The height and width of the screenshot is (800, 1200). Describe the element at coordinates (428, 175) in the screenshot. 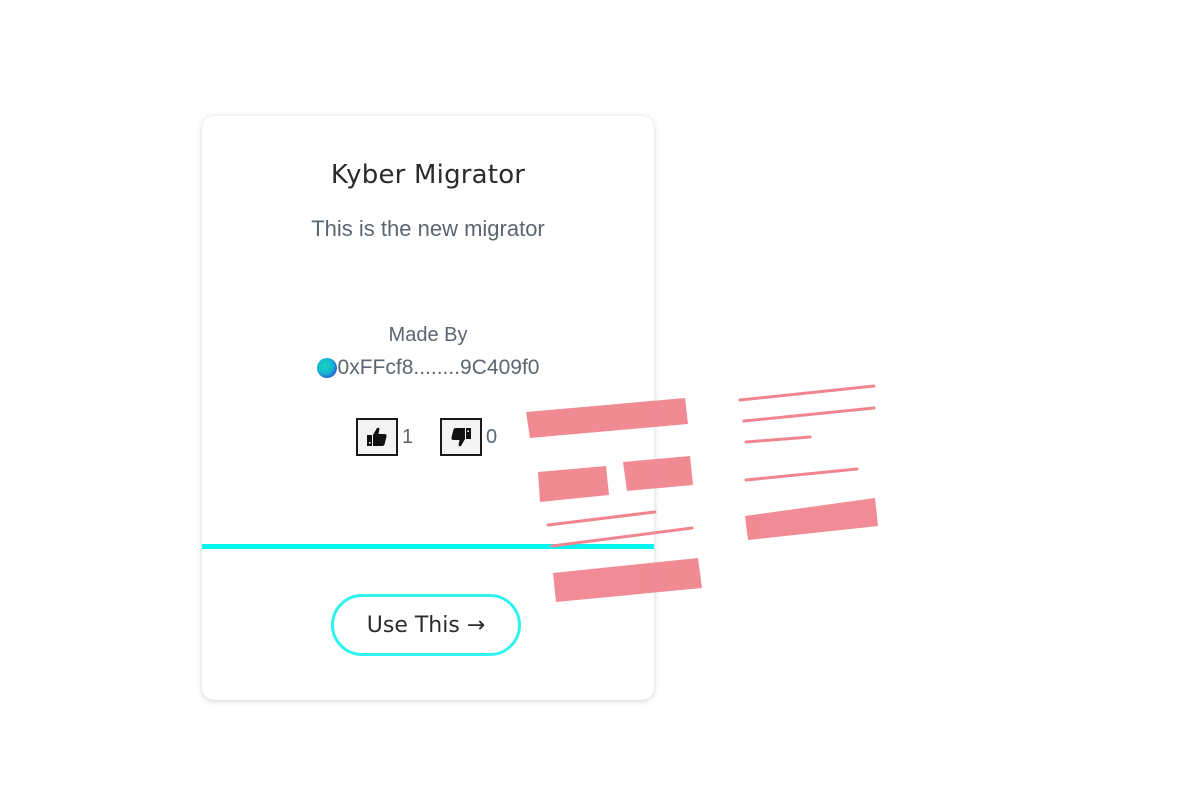

I see `card-title: Kyber Migrator` at that location.